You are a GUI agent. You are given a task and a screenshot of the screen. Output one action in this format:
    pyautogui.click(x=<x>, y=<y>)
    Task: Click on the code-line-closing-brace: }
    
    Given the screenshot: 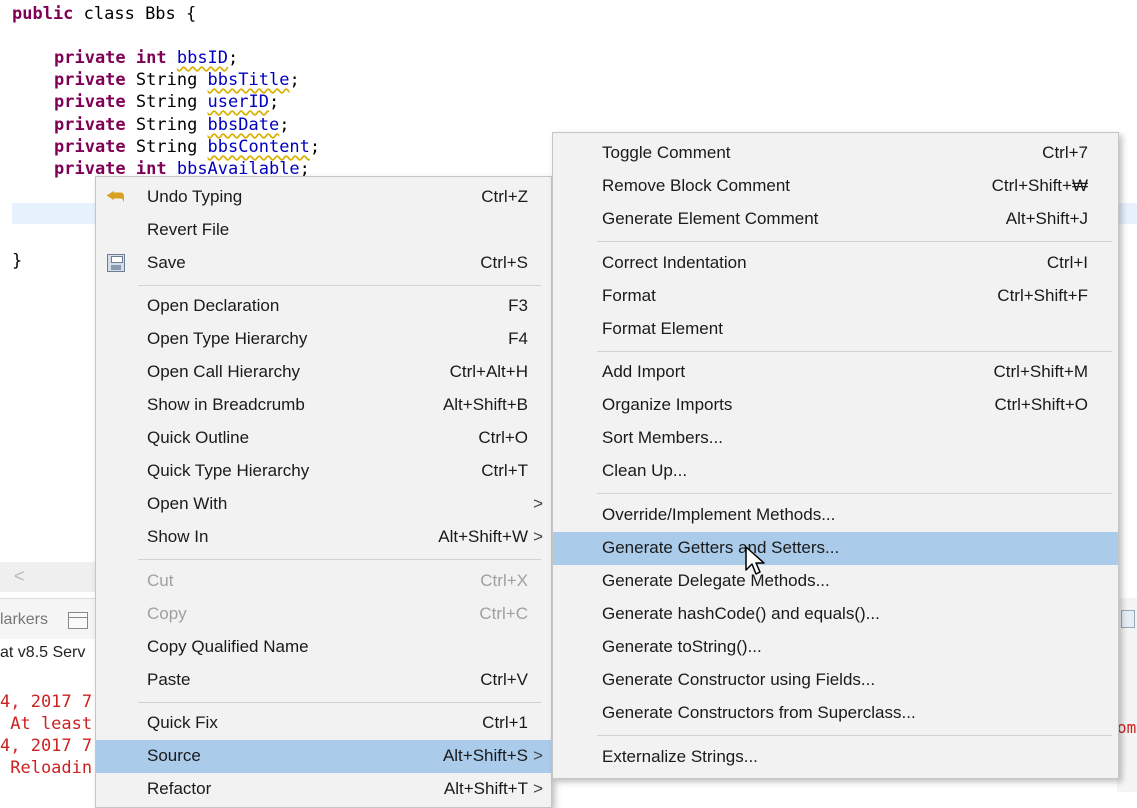 What is the action you would take?
    pyautogui.click(x=17, y=261)
    